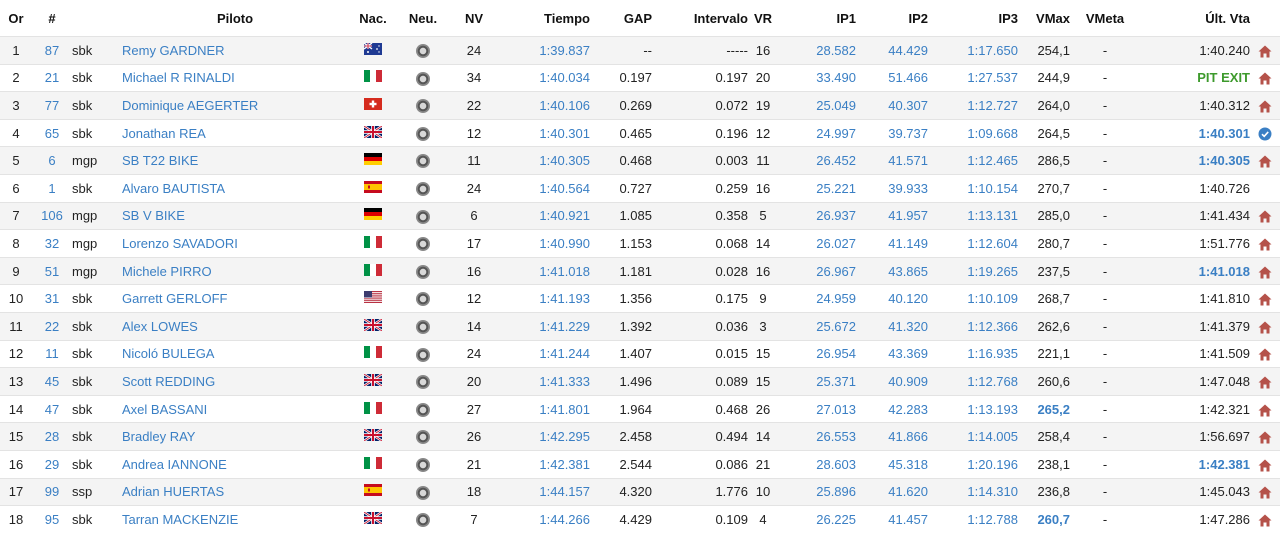 The image size is (1280, 533). Describe the element at coordinates (817, 18) in the screenshot. I see `col-header-ip1: IP1` at that location.